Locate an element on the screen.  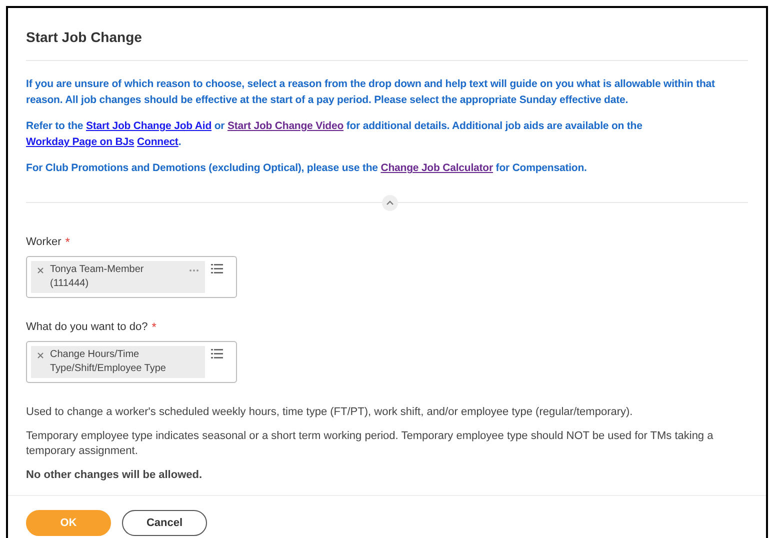
prompt-field: Tonya Team-Member (111444) is located at coordinates (131, 277).